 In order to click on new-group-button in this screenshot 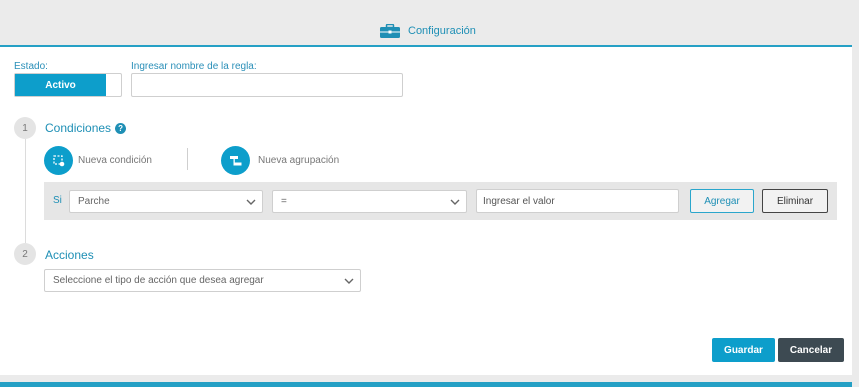, I will do `click(235, 160)`.